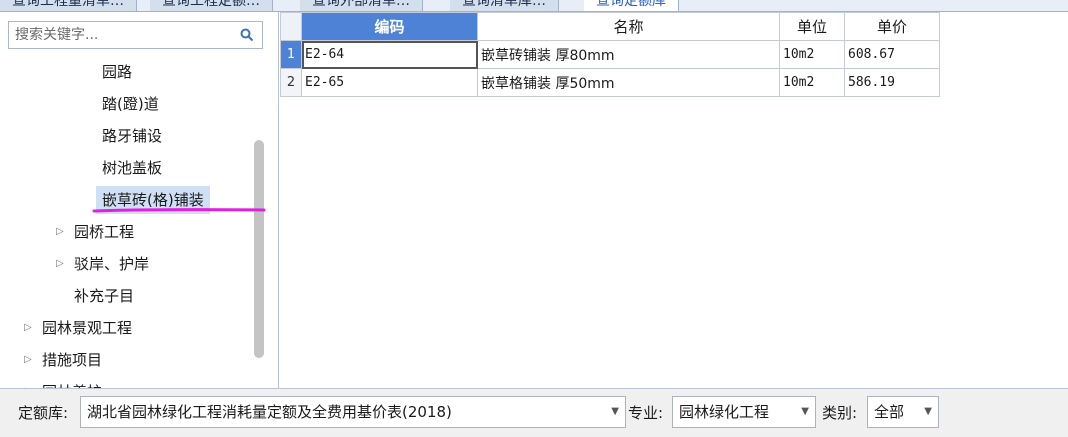  Describe the element at coordinates (389, 54) in the screenshot. I see `code-cell: E2-64` at that location.